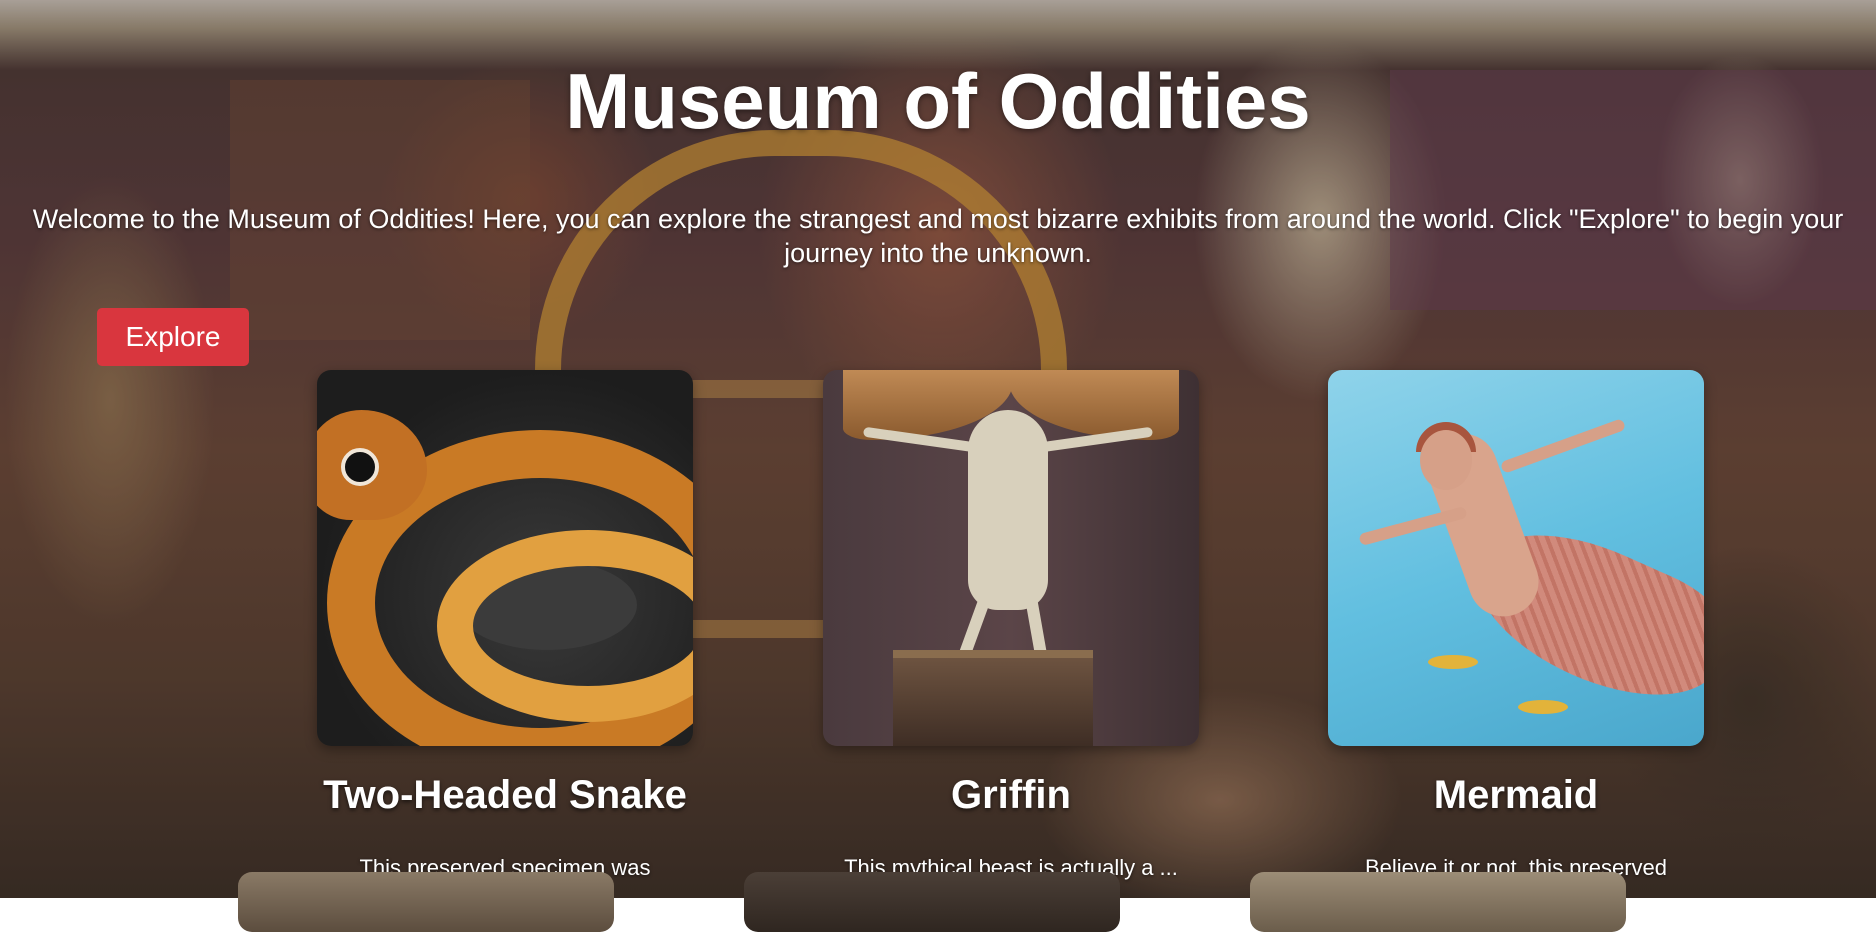 The height and width of the screenshot is (932, 1876). I want to click on arm-shape, so click(1563, 446).